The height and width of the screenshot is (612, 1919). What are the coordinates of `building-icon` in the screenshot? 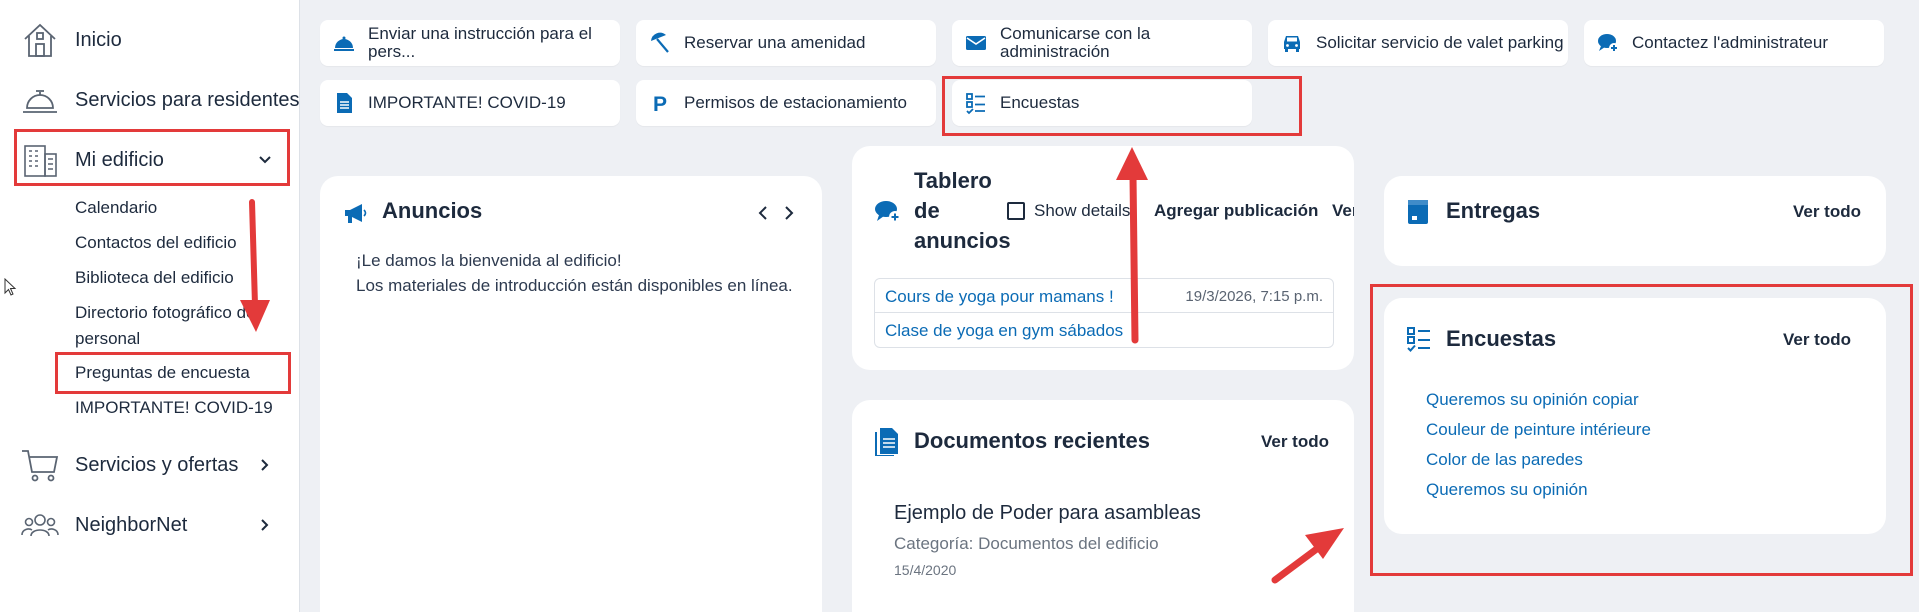 It's located at (40, 160).